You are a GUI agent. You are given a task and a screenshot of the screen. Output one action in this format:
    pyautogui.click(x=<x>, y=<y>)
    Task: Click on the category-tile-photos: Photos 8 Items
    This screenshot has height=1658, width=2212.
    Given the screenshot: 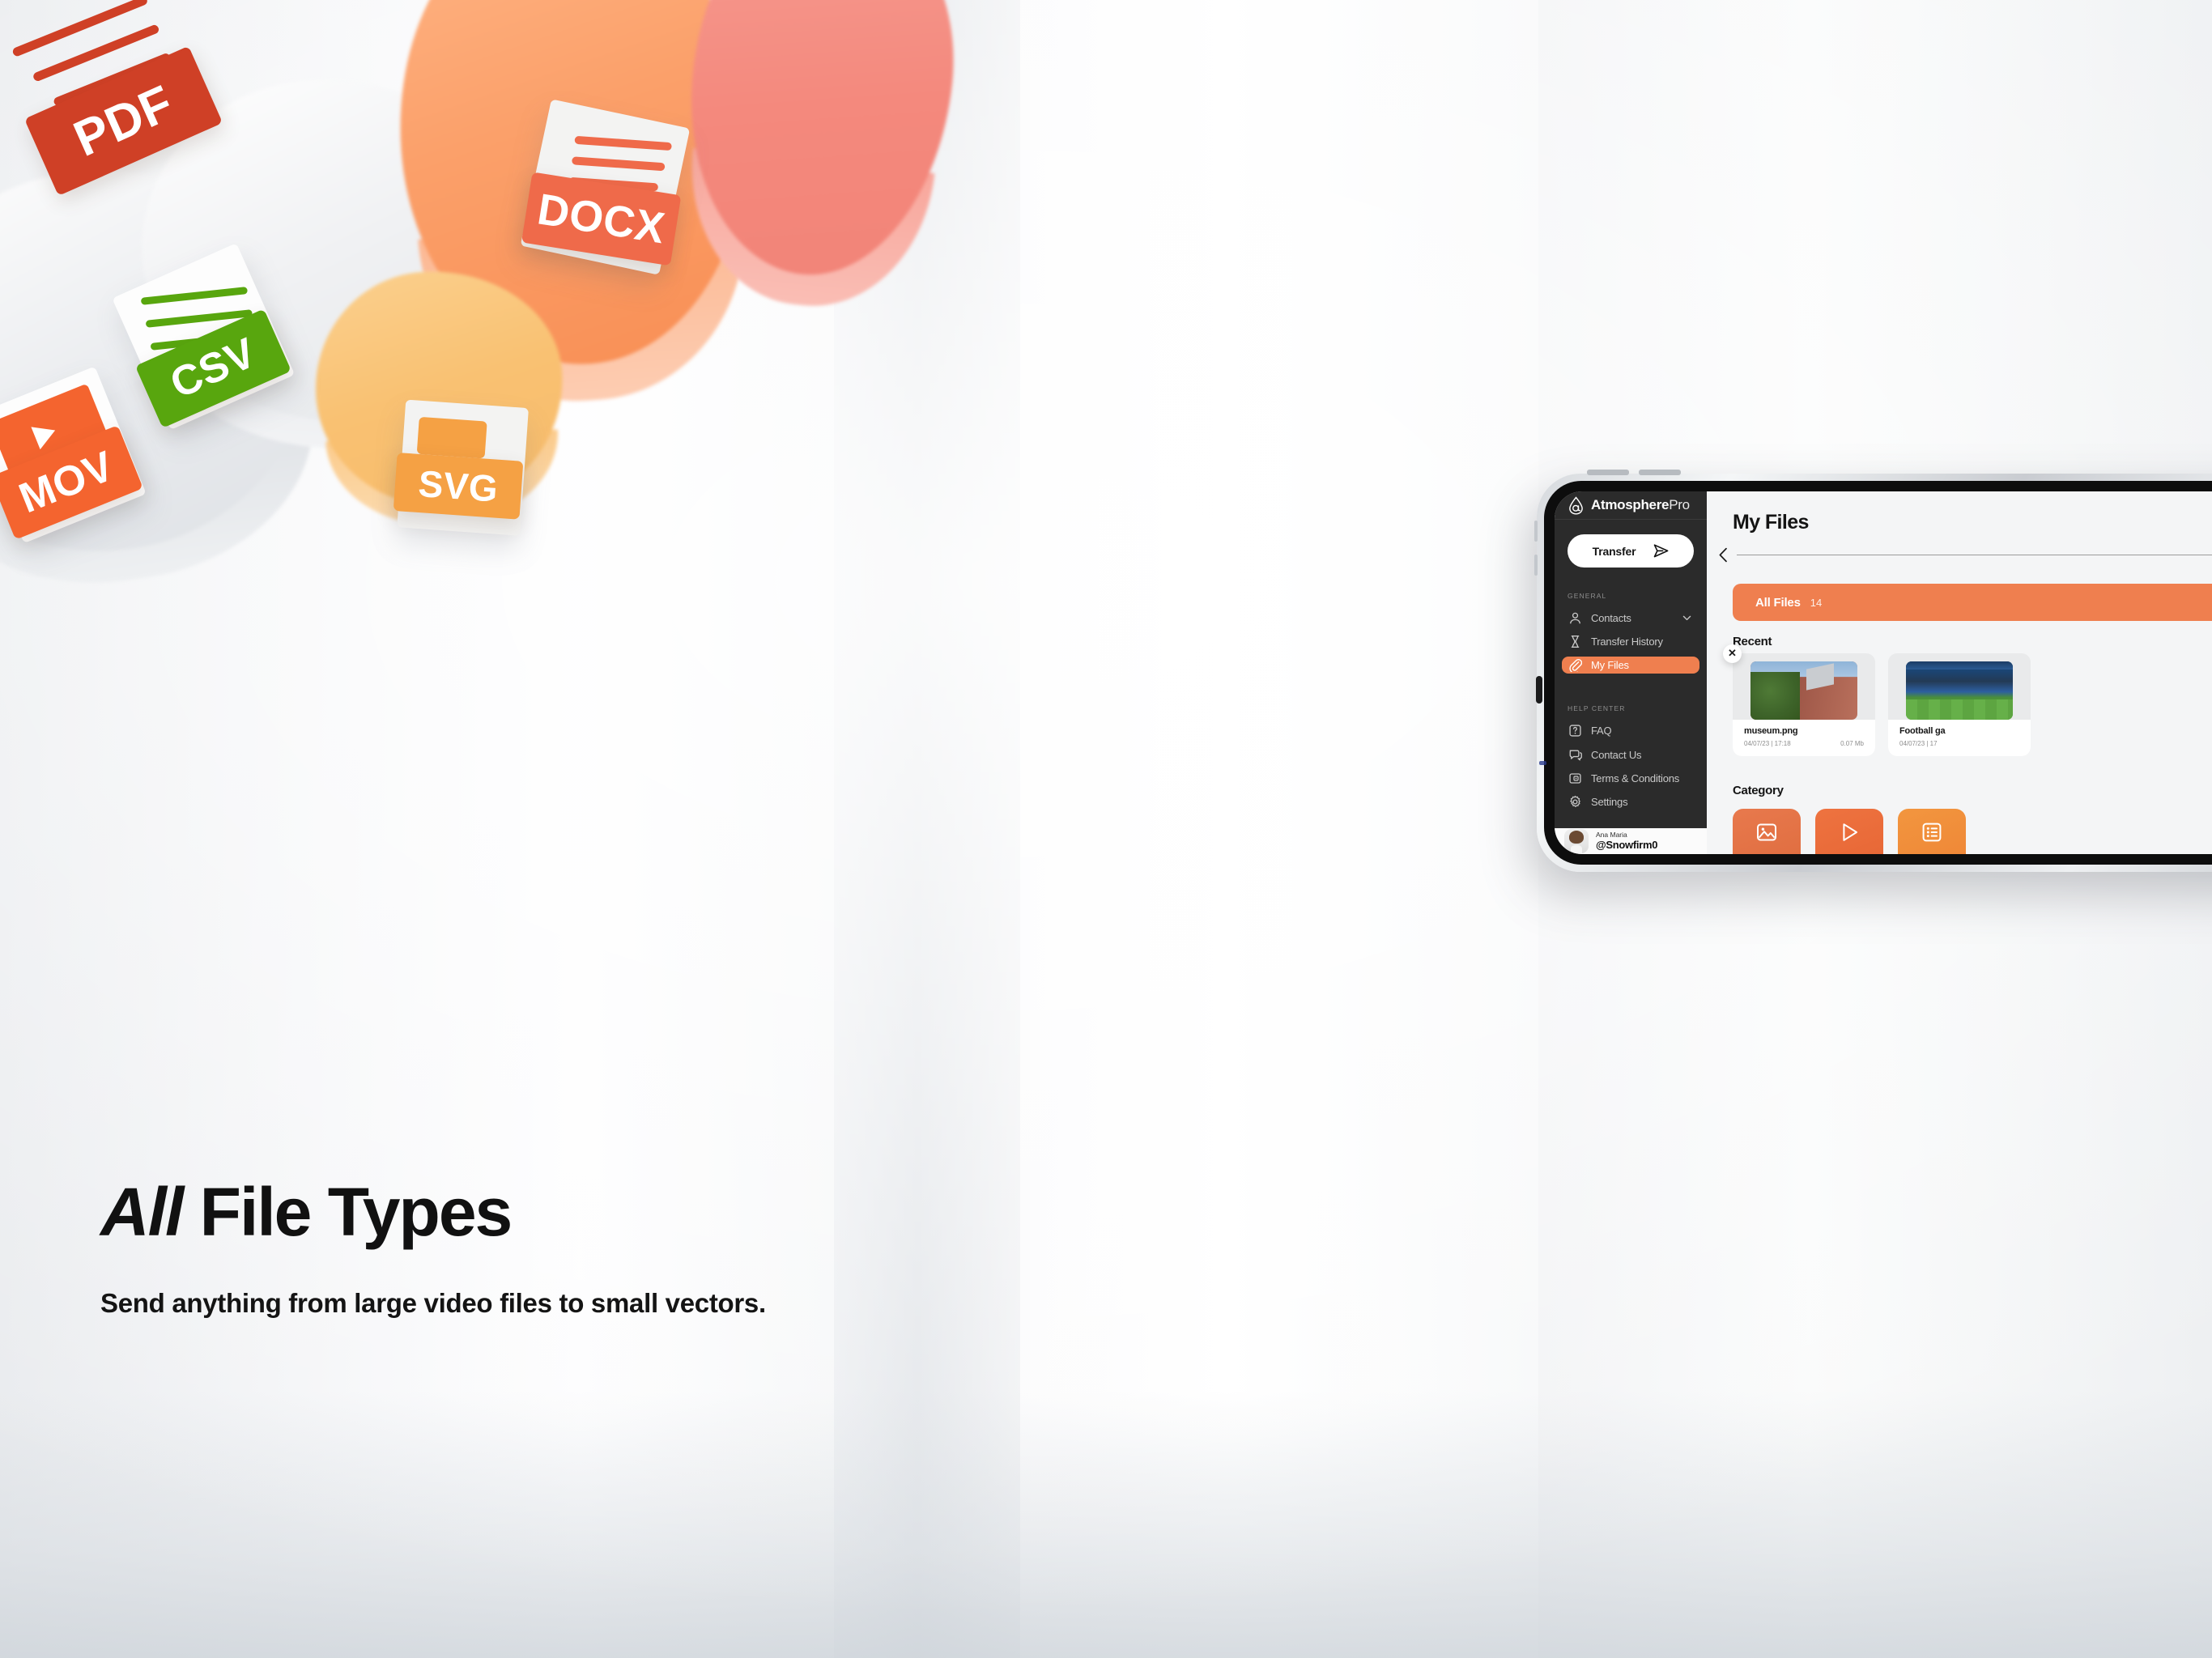 What is the action you would take?
    pyautogui.click(x=1767, y=831)
    